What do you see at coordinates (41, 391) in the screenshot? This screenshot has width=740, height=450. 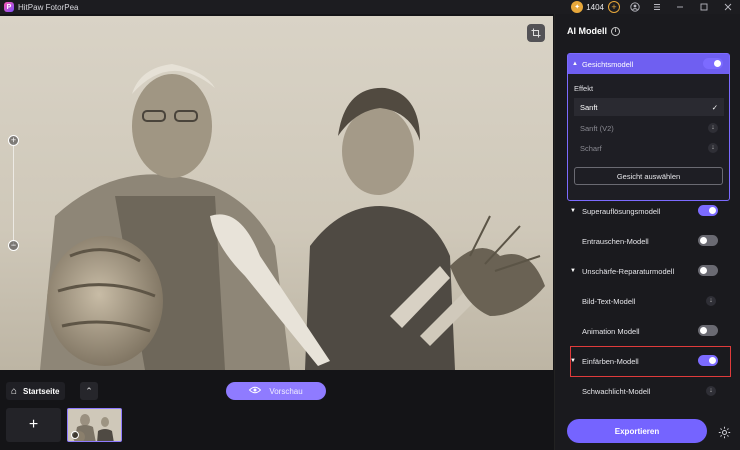 I see `home-label: Startseite` at bounding box center [41, 391].